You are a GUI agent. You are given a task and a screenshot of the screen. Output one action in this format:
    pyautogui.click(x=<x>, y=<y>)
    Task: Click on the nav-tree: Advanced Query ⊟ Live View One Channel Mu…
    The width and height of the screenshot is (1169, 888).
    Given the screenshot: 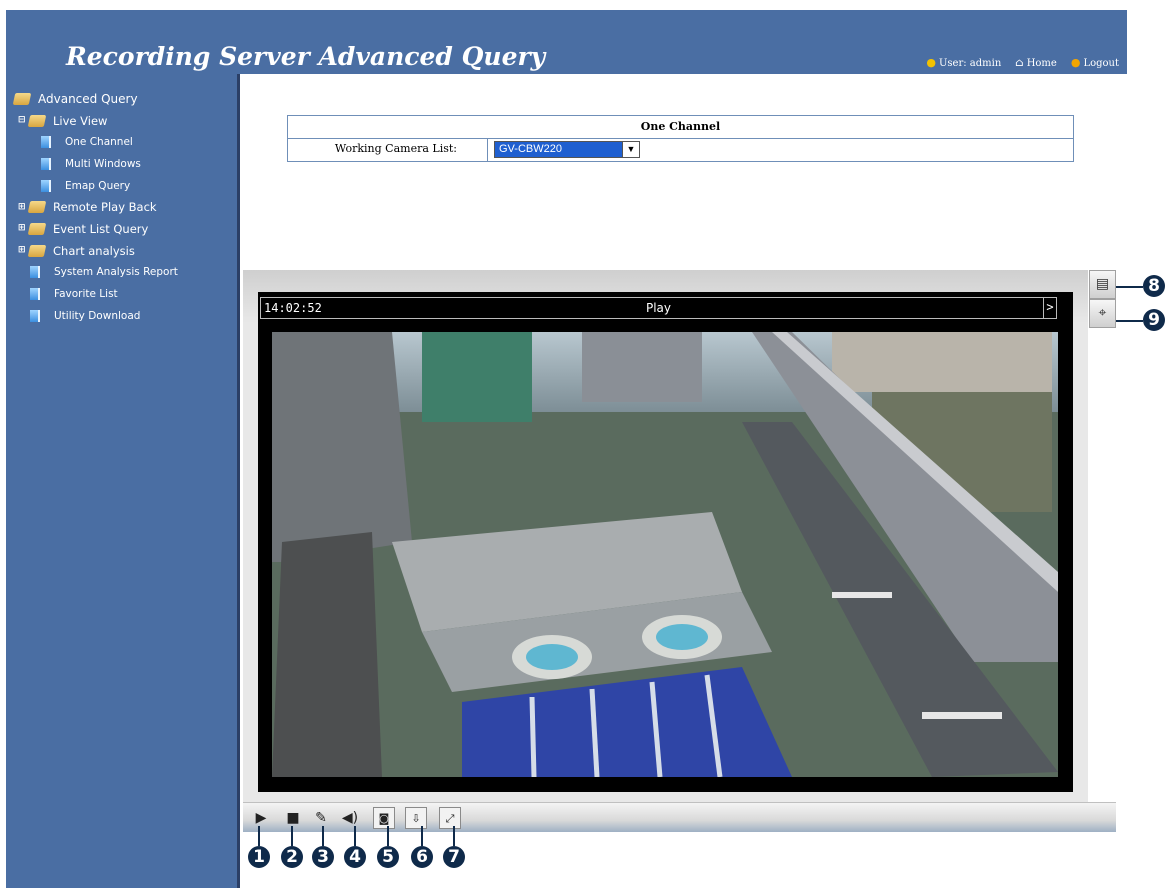 What is the action you would take?
    pyautogui.click(x=95, y=207)
    